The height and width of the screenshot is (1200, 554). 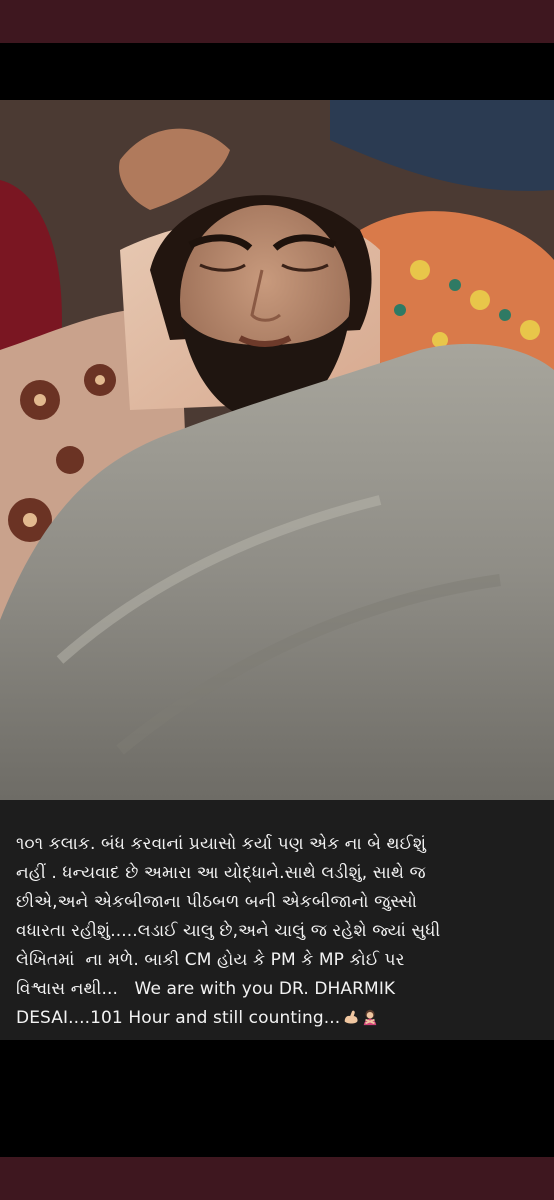 I want to click on emoji-row, so click(x=359, y=1018).